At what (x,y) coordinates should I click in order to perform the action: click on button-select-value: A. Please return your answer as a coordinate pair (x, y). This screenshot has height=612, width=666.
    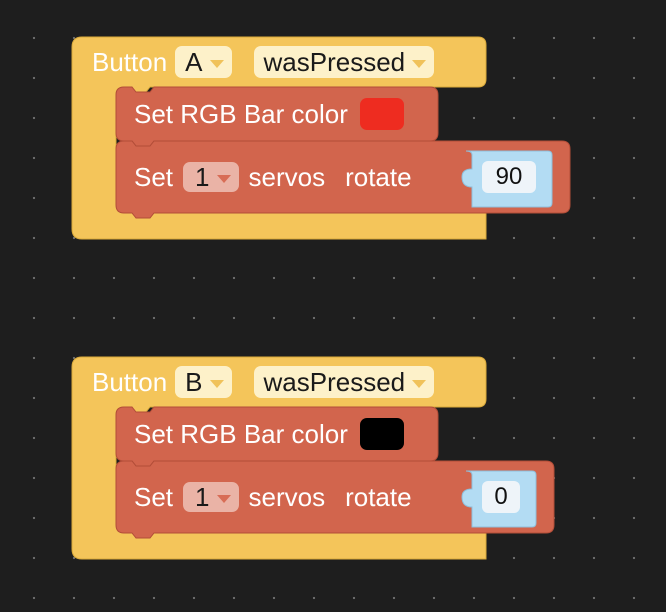
    Looking at the image, I should click on (194, 61).